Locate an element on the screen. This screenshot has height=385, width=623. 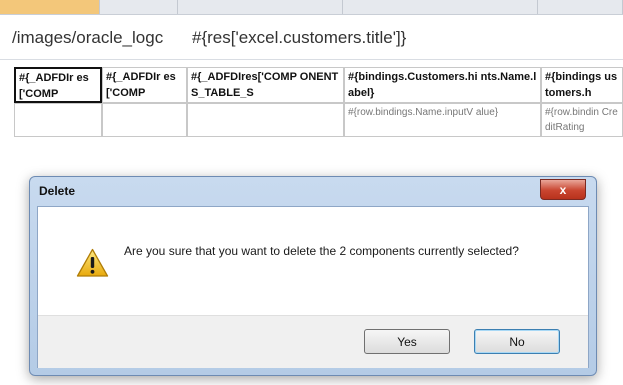
yes-button: Yes is located at coordinates (407, 341).